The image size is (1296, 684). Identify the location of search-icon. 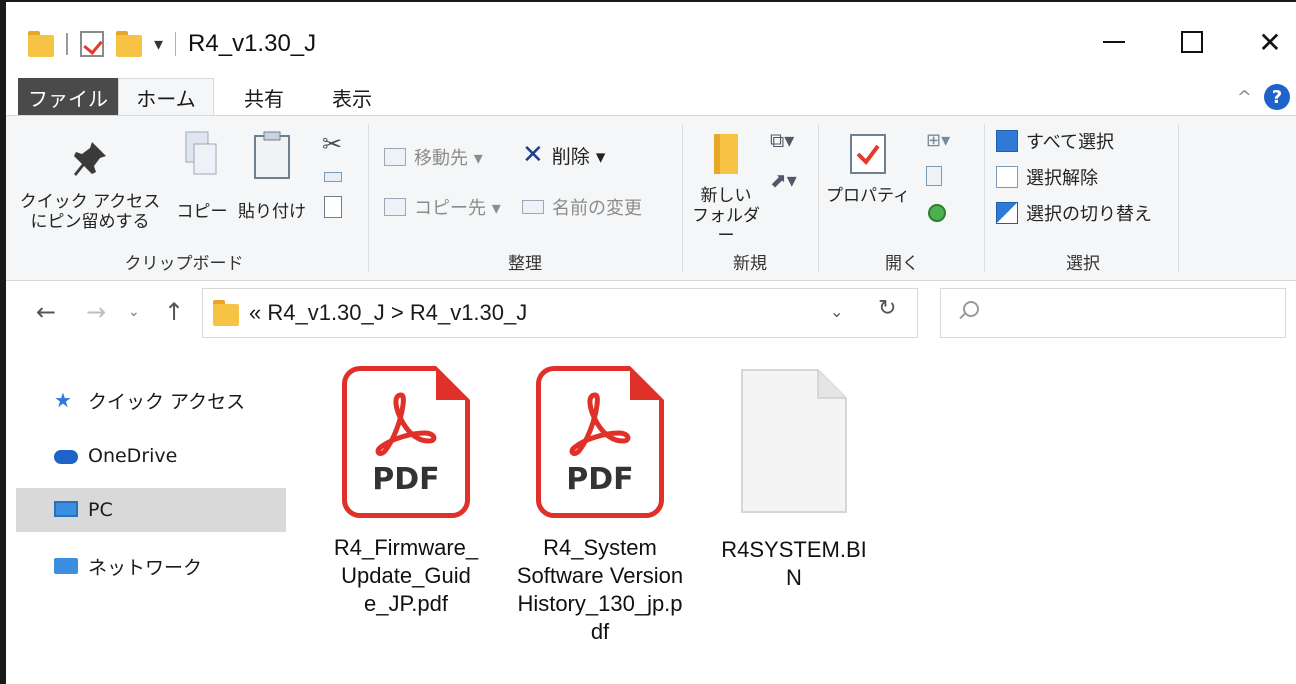
(971, 309).